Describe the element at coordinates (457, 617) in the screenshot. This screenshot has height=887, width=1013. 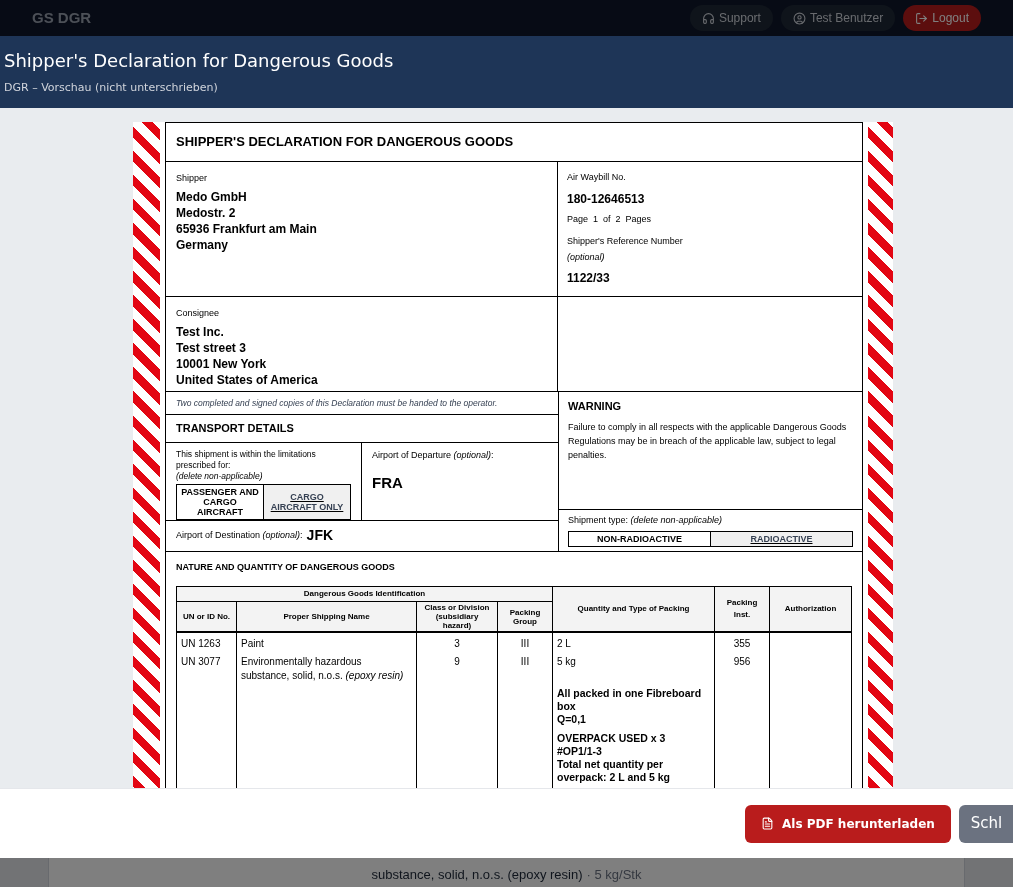
I see `column-header: Class or Division (subsidiary hazard)` at that location.